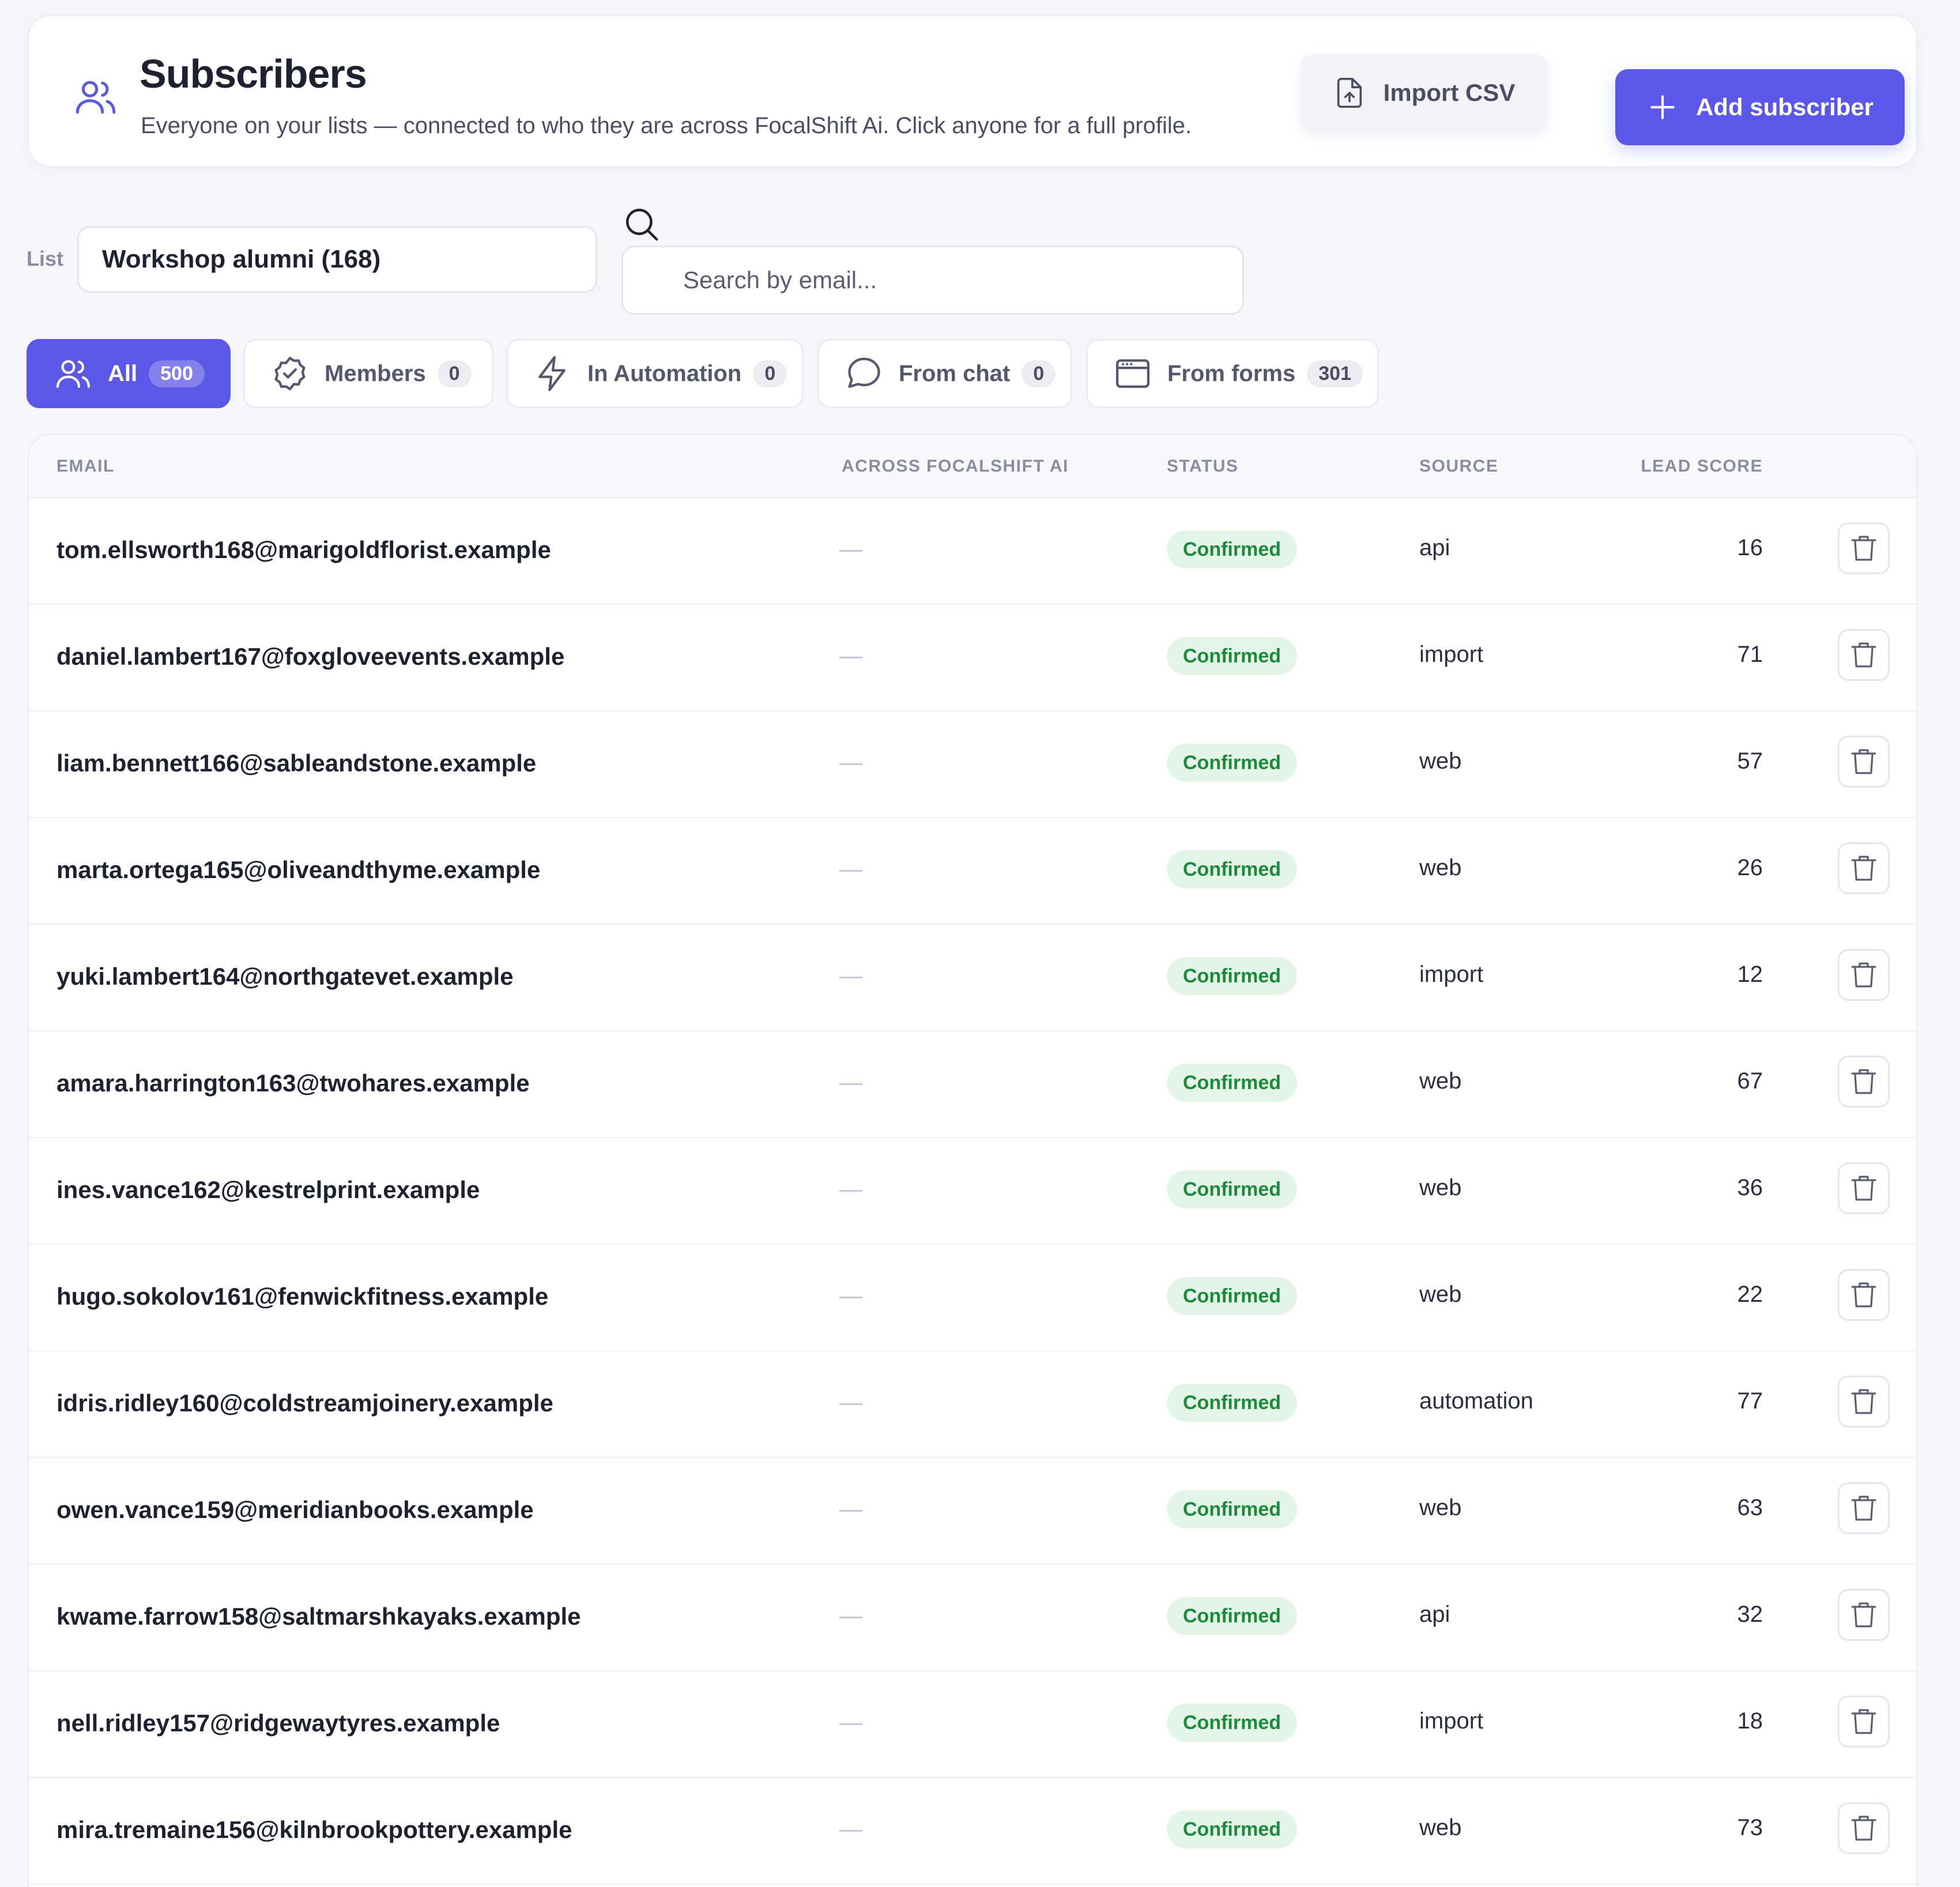 This screenshot has height=1887, width=1960. I want to click on lightning-icon, so click(552, 373).